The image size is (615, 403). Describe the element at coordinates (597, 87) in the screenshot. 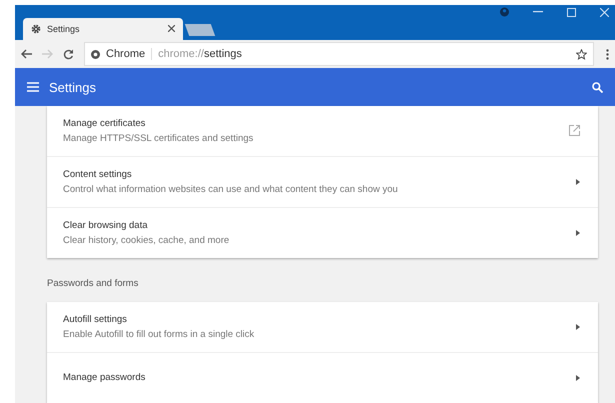

I see `search-icon` at that location.